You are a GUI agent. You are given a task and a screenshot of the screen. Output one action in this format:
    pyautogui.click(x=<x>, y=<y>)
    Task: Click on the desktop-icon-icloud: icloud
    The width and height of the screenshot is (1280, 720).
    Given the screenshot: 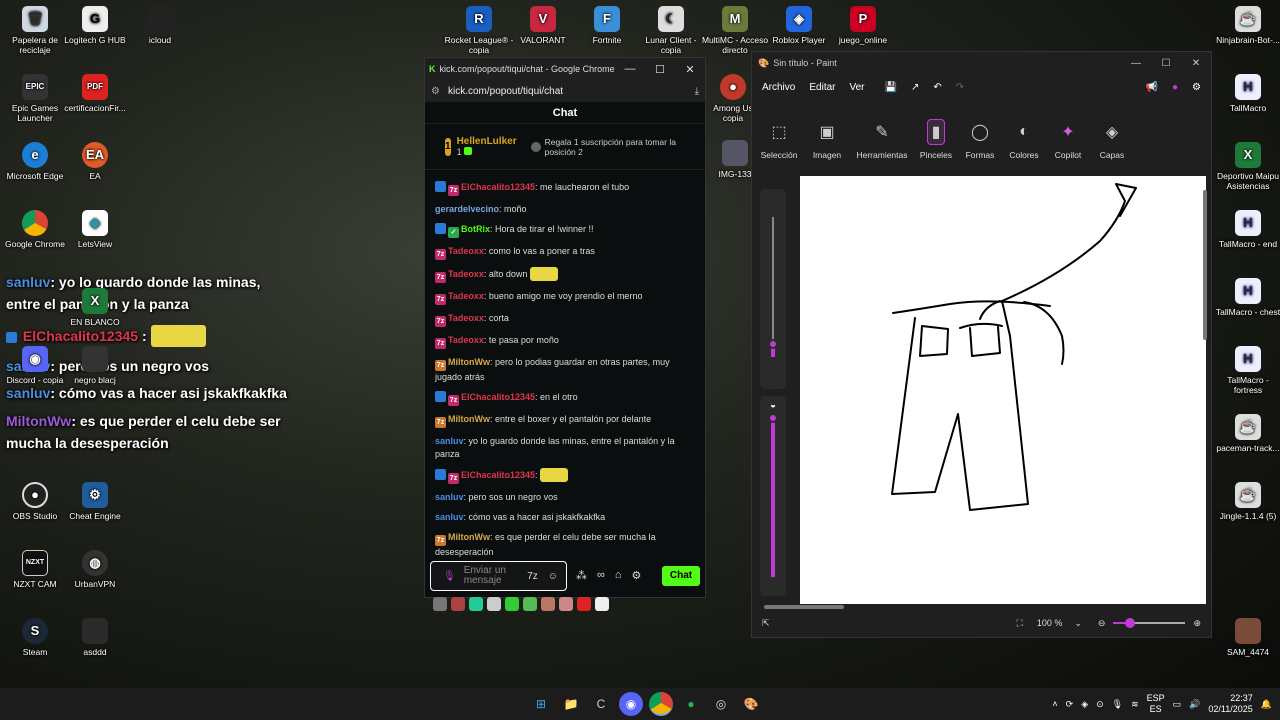 What is the action you would take?
    pyautogui.click(x=160, y=25)
    